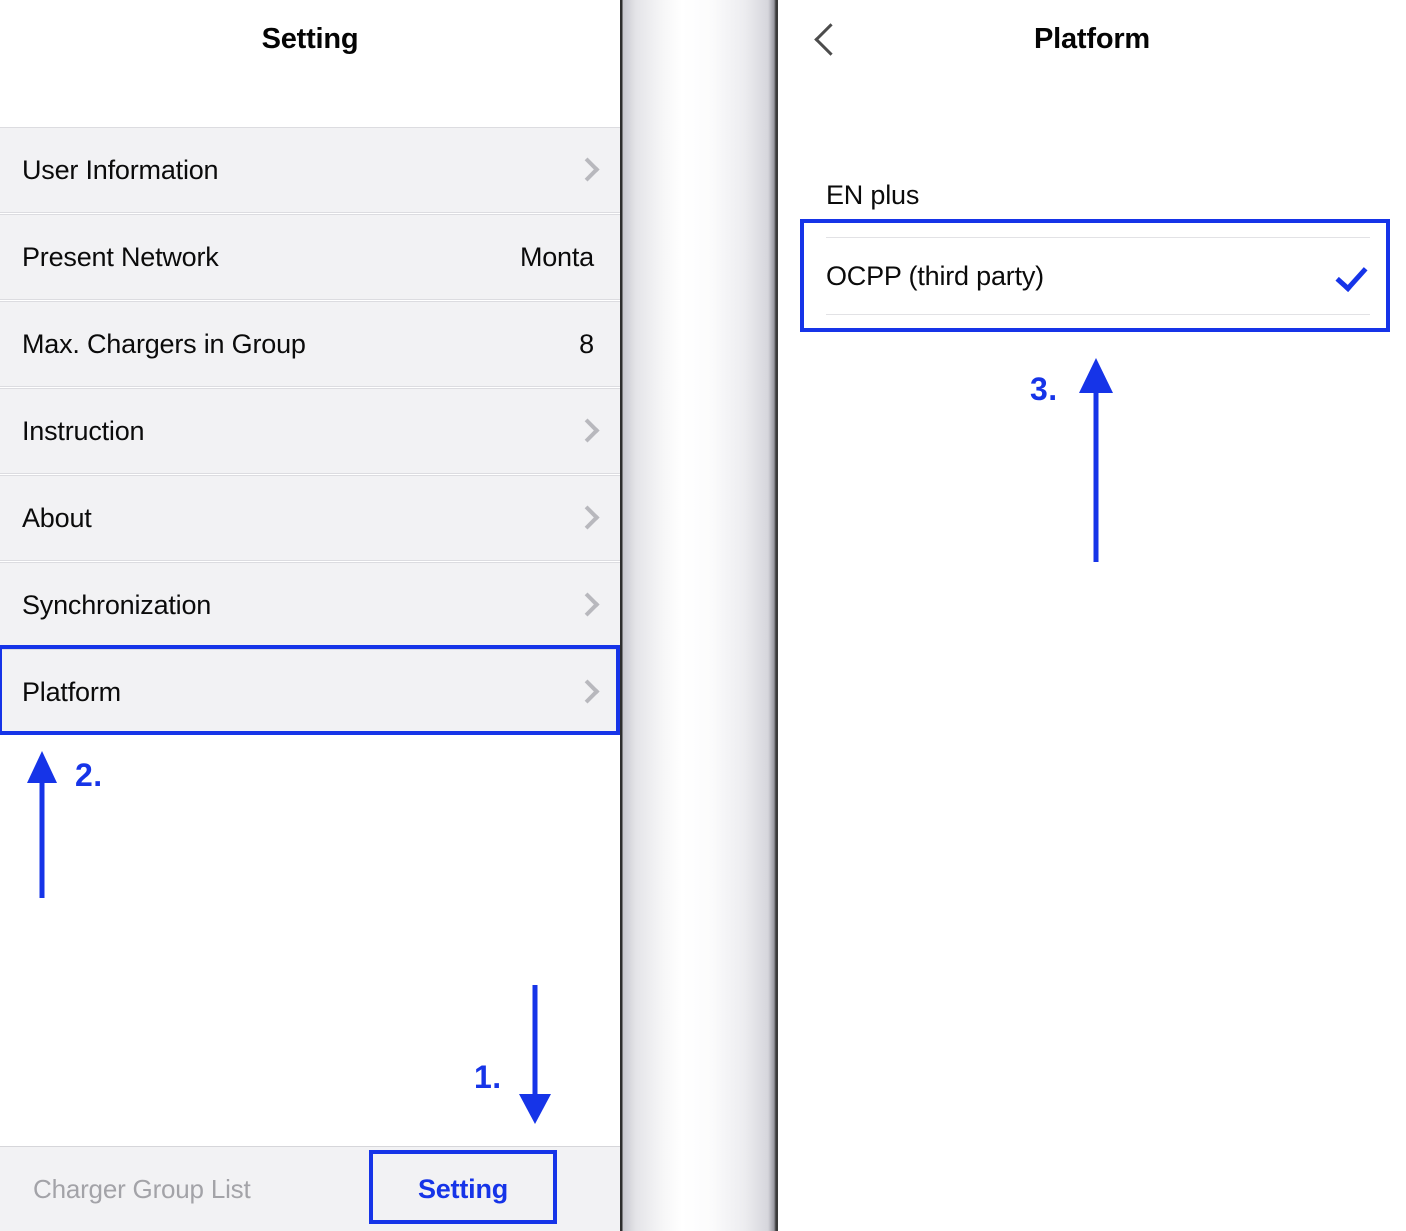 Image resolution: width=1406 pixels, height=1231 pixels. What do you see at coordinates (873, 195) in the screenshot?
I see `section-header: EN plus` at bounding box center [873, 195].